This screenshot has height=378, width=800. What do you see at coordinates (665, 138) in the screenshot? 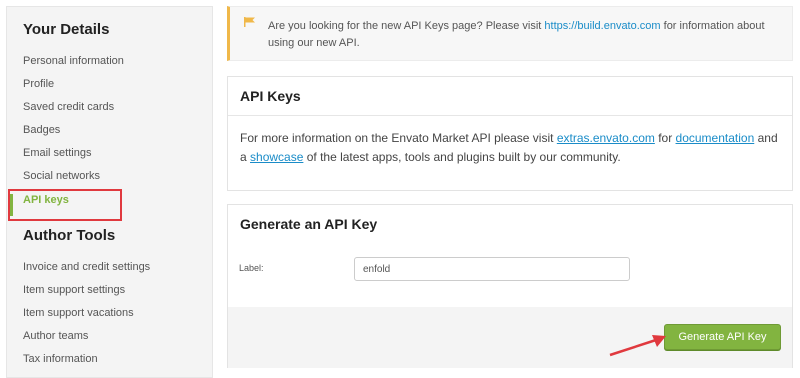
I see `api-keys-text-2: for` at bounding box center [665, 138].